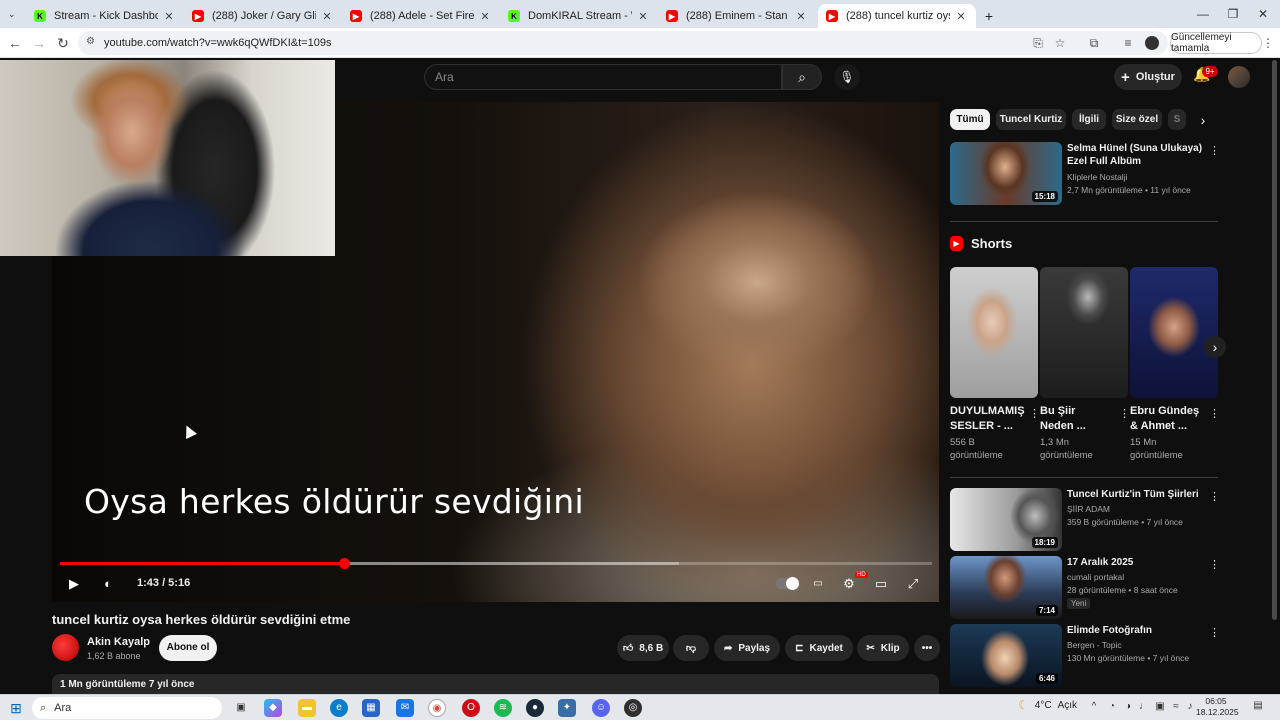 The height and width of the screenshot is (720, 1280). Describe the element at coordinates (691, 648) in the screenshot. I see `dislike-button: 👎︎` at that location.